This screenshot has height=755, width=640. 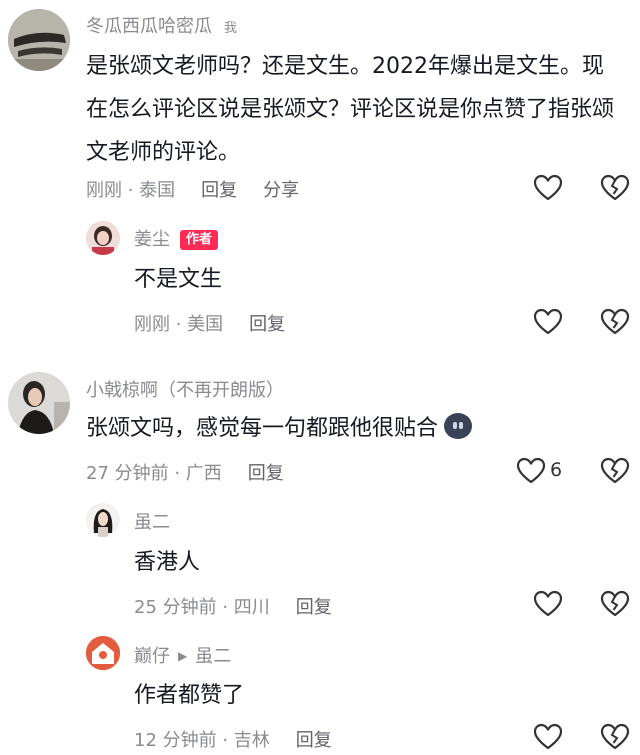 I want to click on author-tag: 作者, so click(x=199, y=240).